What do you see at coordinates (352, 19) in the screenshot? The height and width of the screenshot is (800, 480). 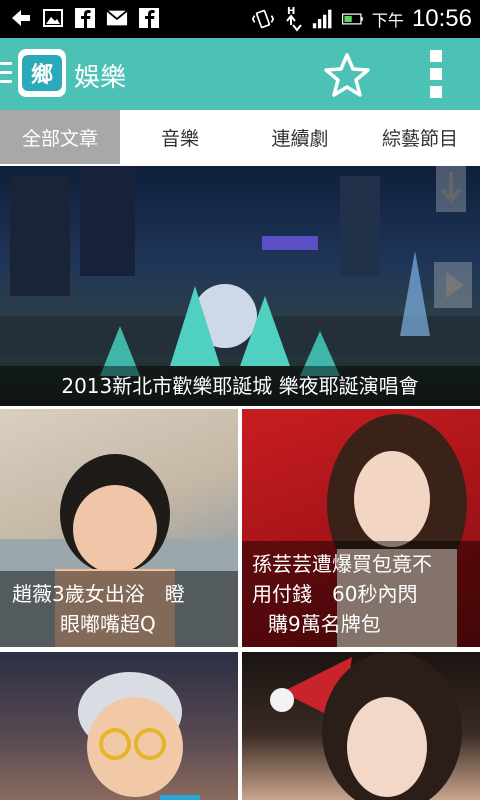 I see `battery-icon` at bounding box center [352, 19].